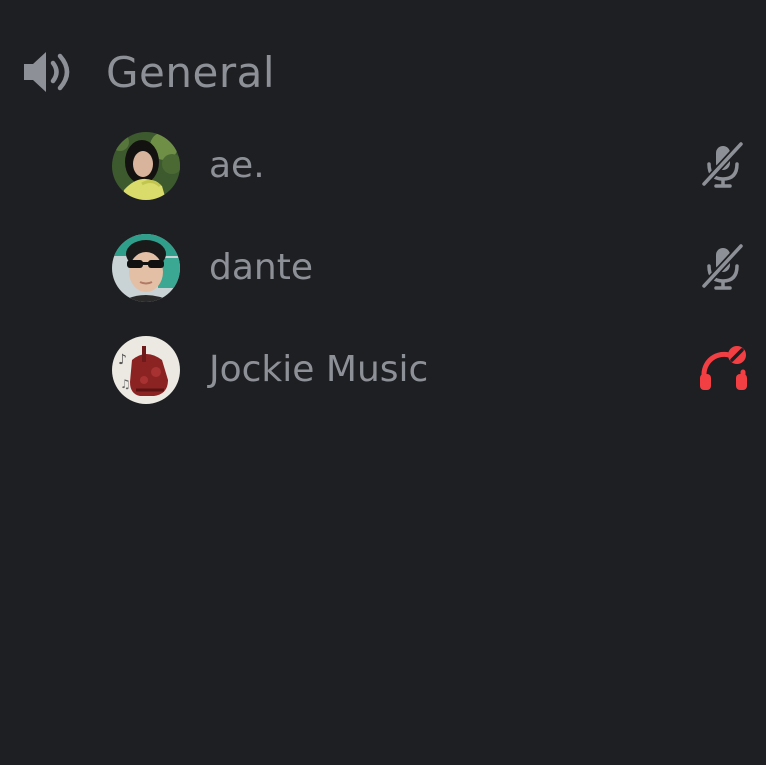 This screenshot has height=765, width=766. I want to click on username: ae., so click(237, 165).